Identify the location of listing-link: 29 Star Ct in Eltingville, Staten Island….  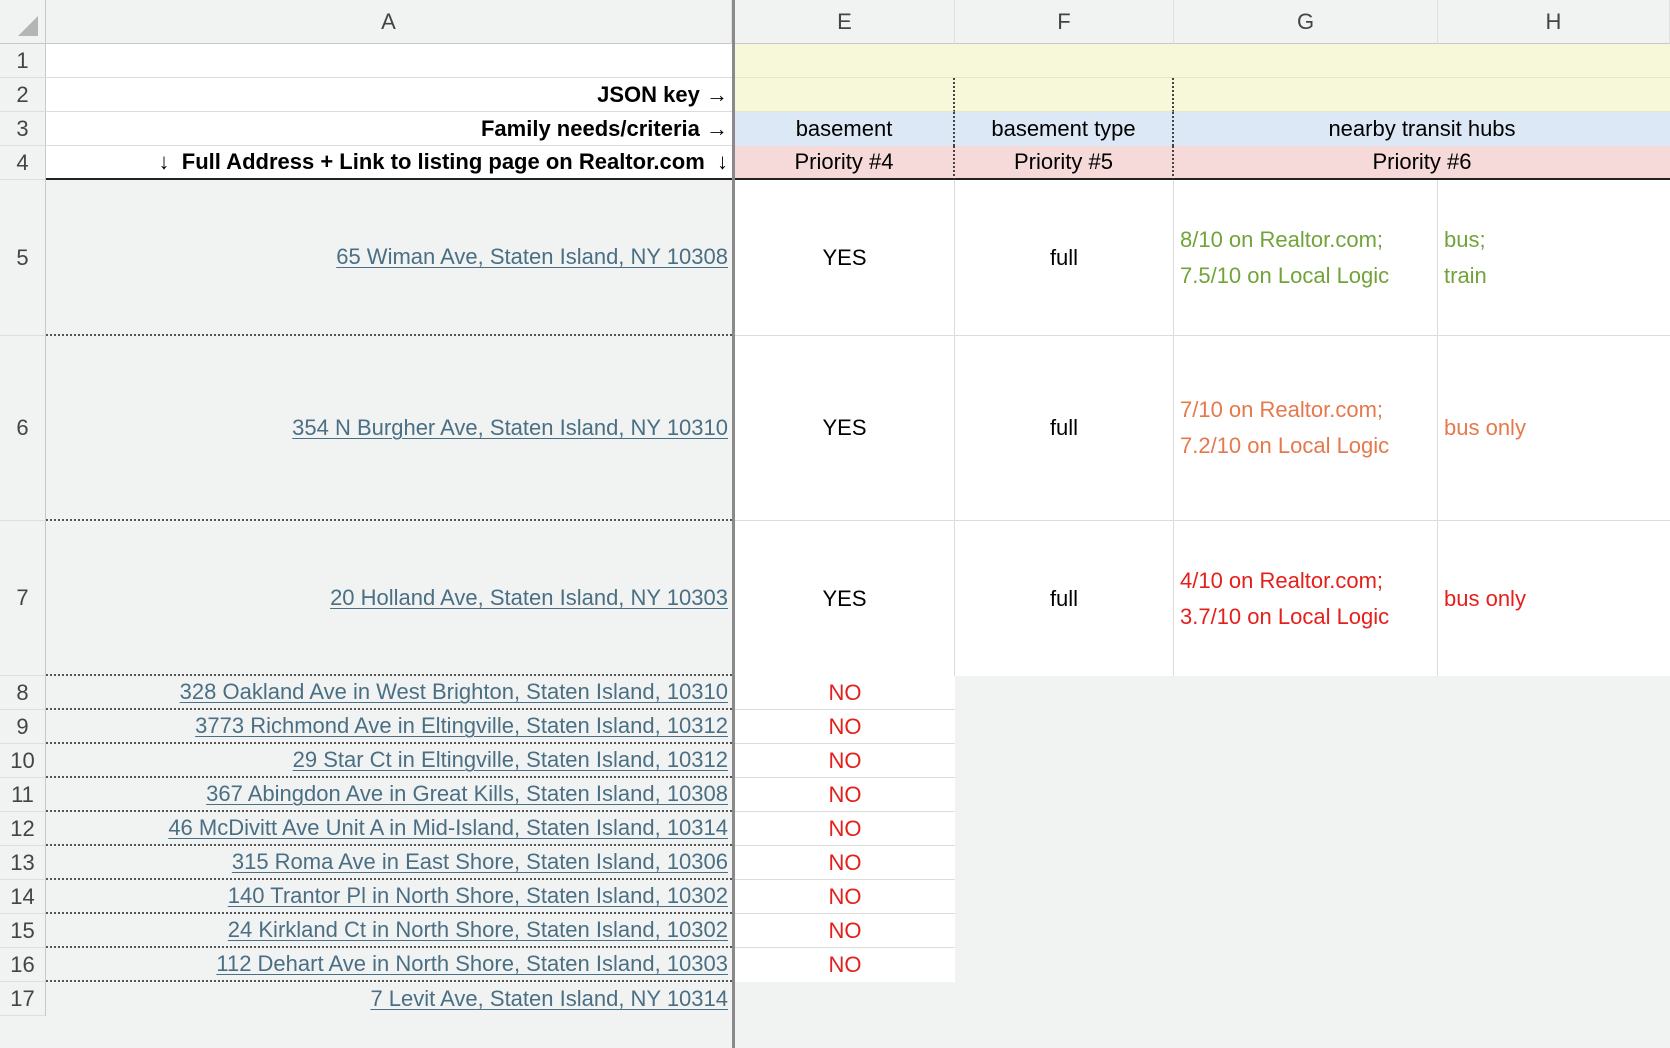
(510, 760).